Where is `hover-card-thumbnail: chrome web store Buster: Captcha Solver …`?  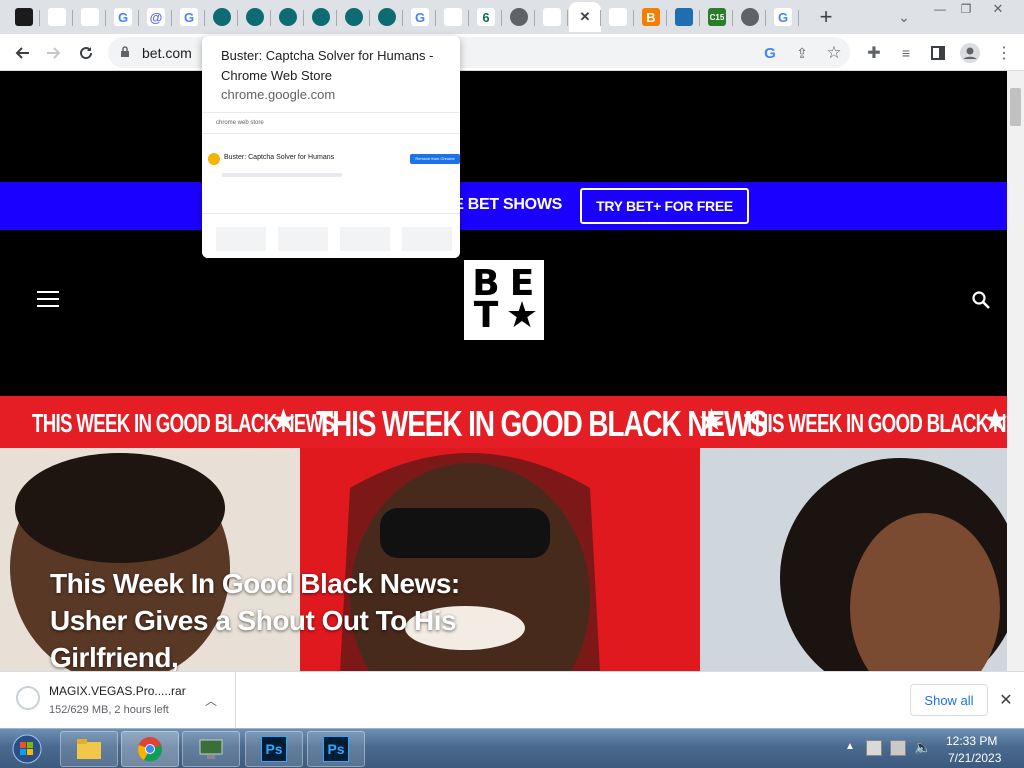
hover-card-thumbnail: chrome web store Buster: Captcha Solver … is located at coordinates (331, 185).